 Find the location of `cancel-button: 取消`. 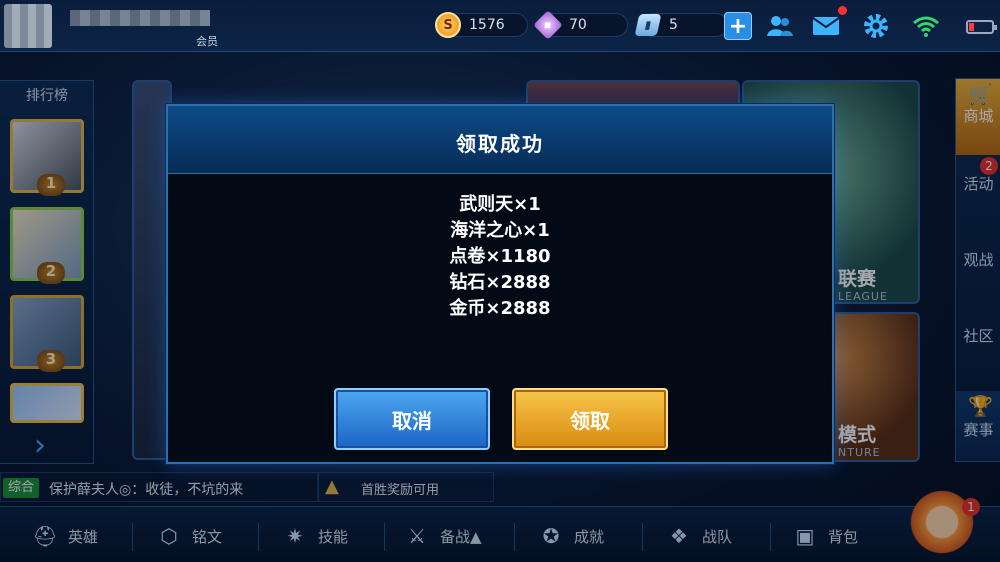

cancel-button: 取消 is located at coordinates (412, 419).